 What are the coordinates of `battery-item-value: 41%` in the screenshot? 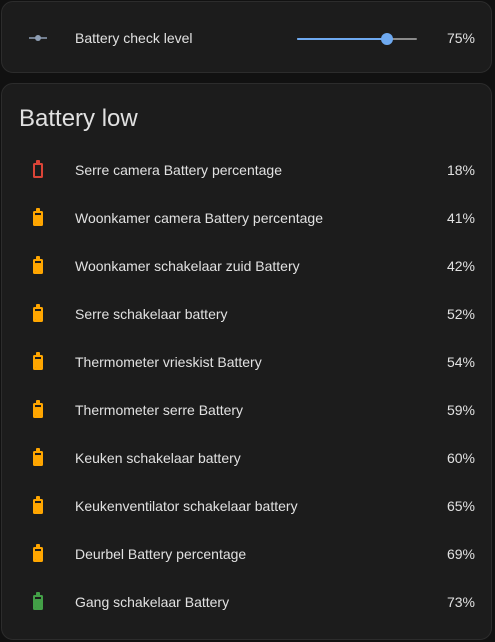 It's located at (460, 218).